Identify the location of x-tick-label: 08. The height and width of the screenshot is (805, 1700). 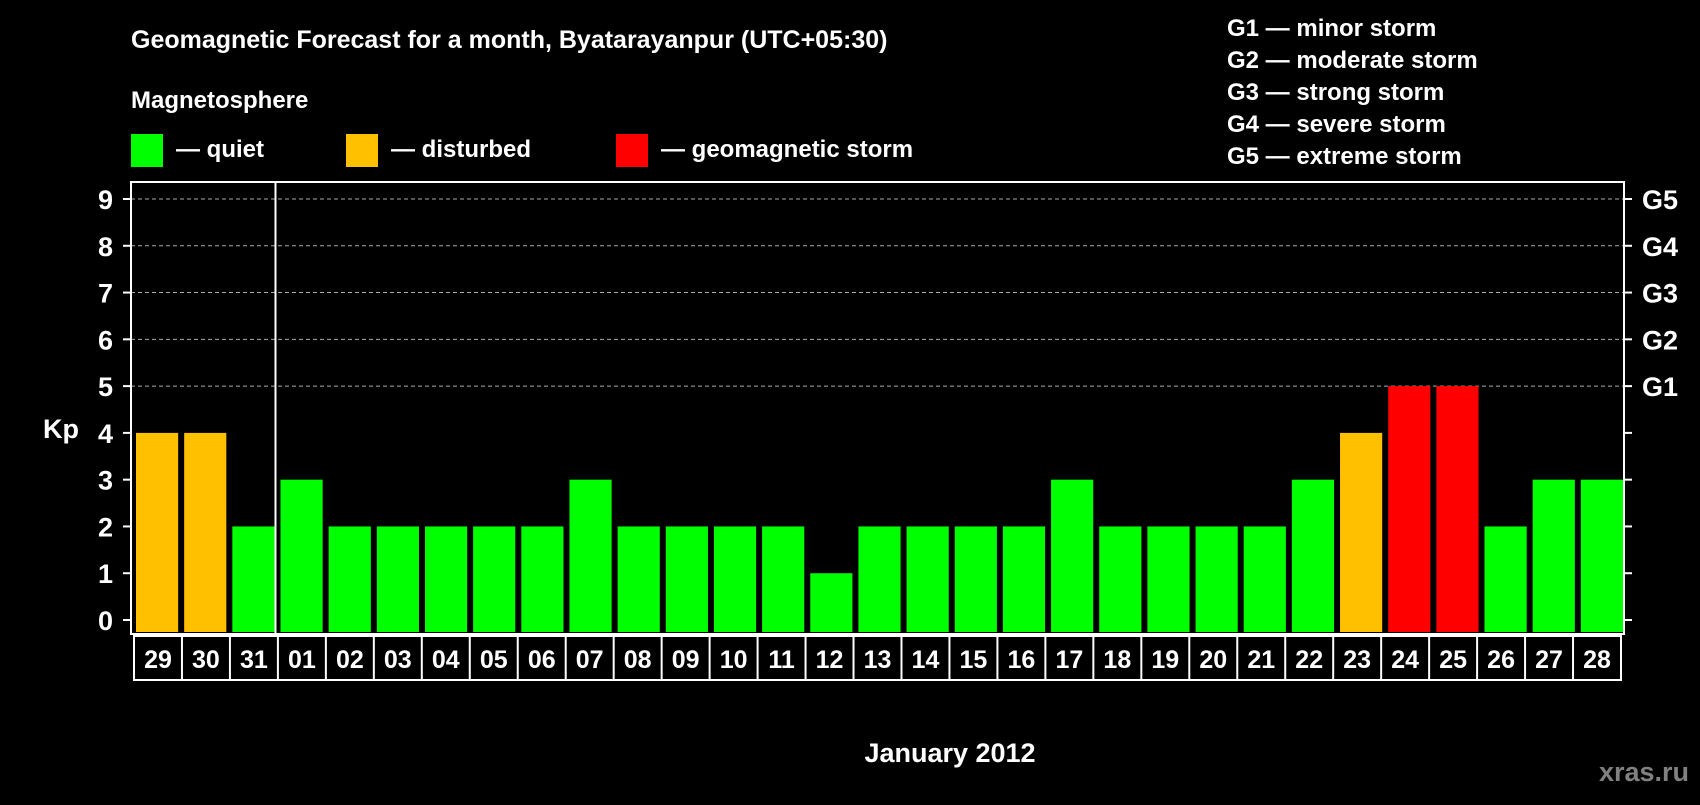
(638, 660).